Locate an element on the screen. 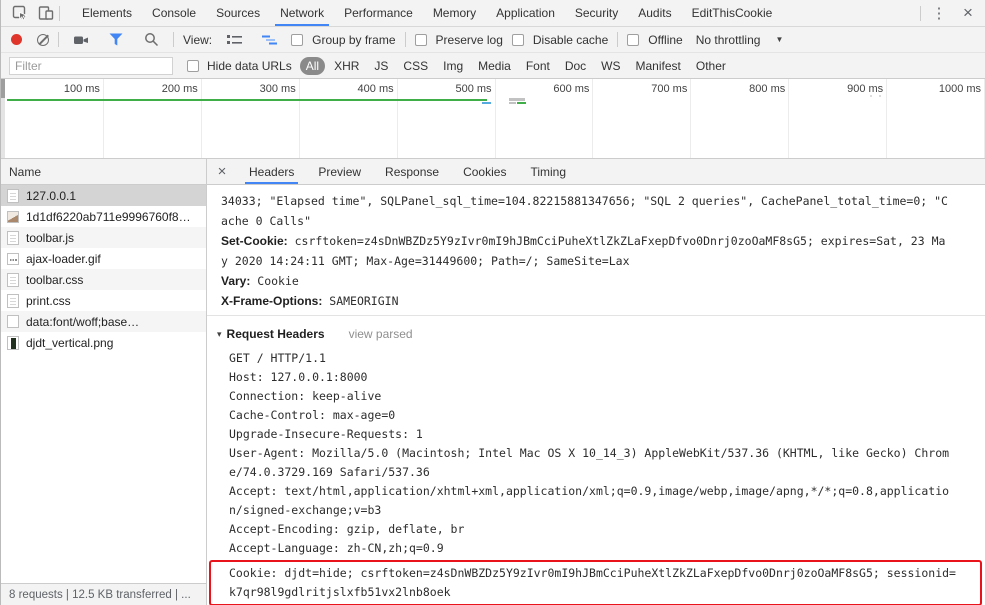  panel-tab-label: Memory is located at coordinates (454, 13).